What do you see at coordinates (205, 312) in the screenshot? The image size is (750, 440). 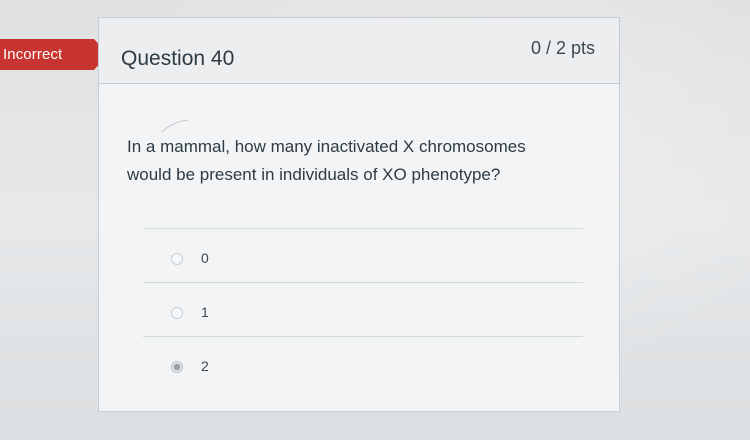 I see `answer-label: 1` at bounding box center [205, 312].